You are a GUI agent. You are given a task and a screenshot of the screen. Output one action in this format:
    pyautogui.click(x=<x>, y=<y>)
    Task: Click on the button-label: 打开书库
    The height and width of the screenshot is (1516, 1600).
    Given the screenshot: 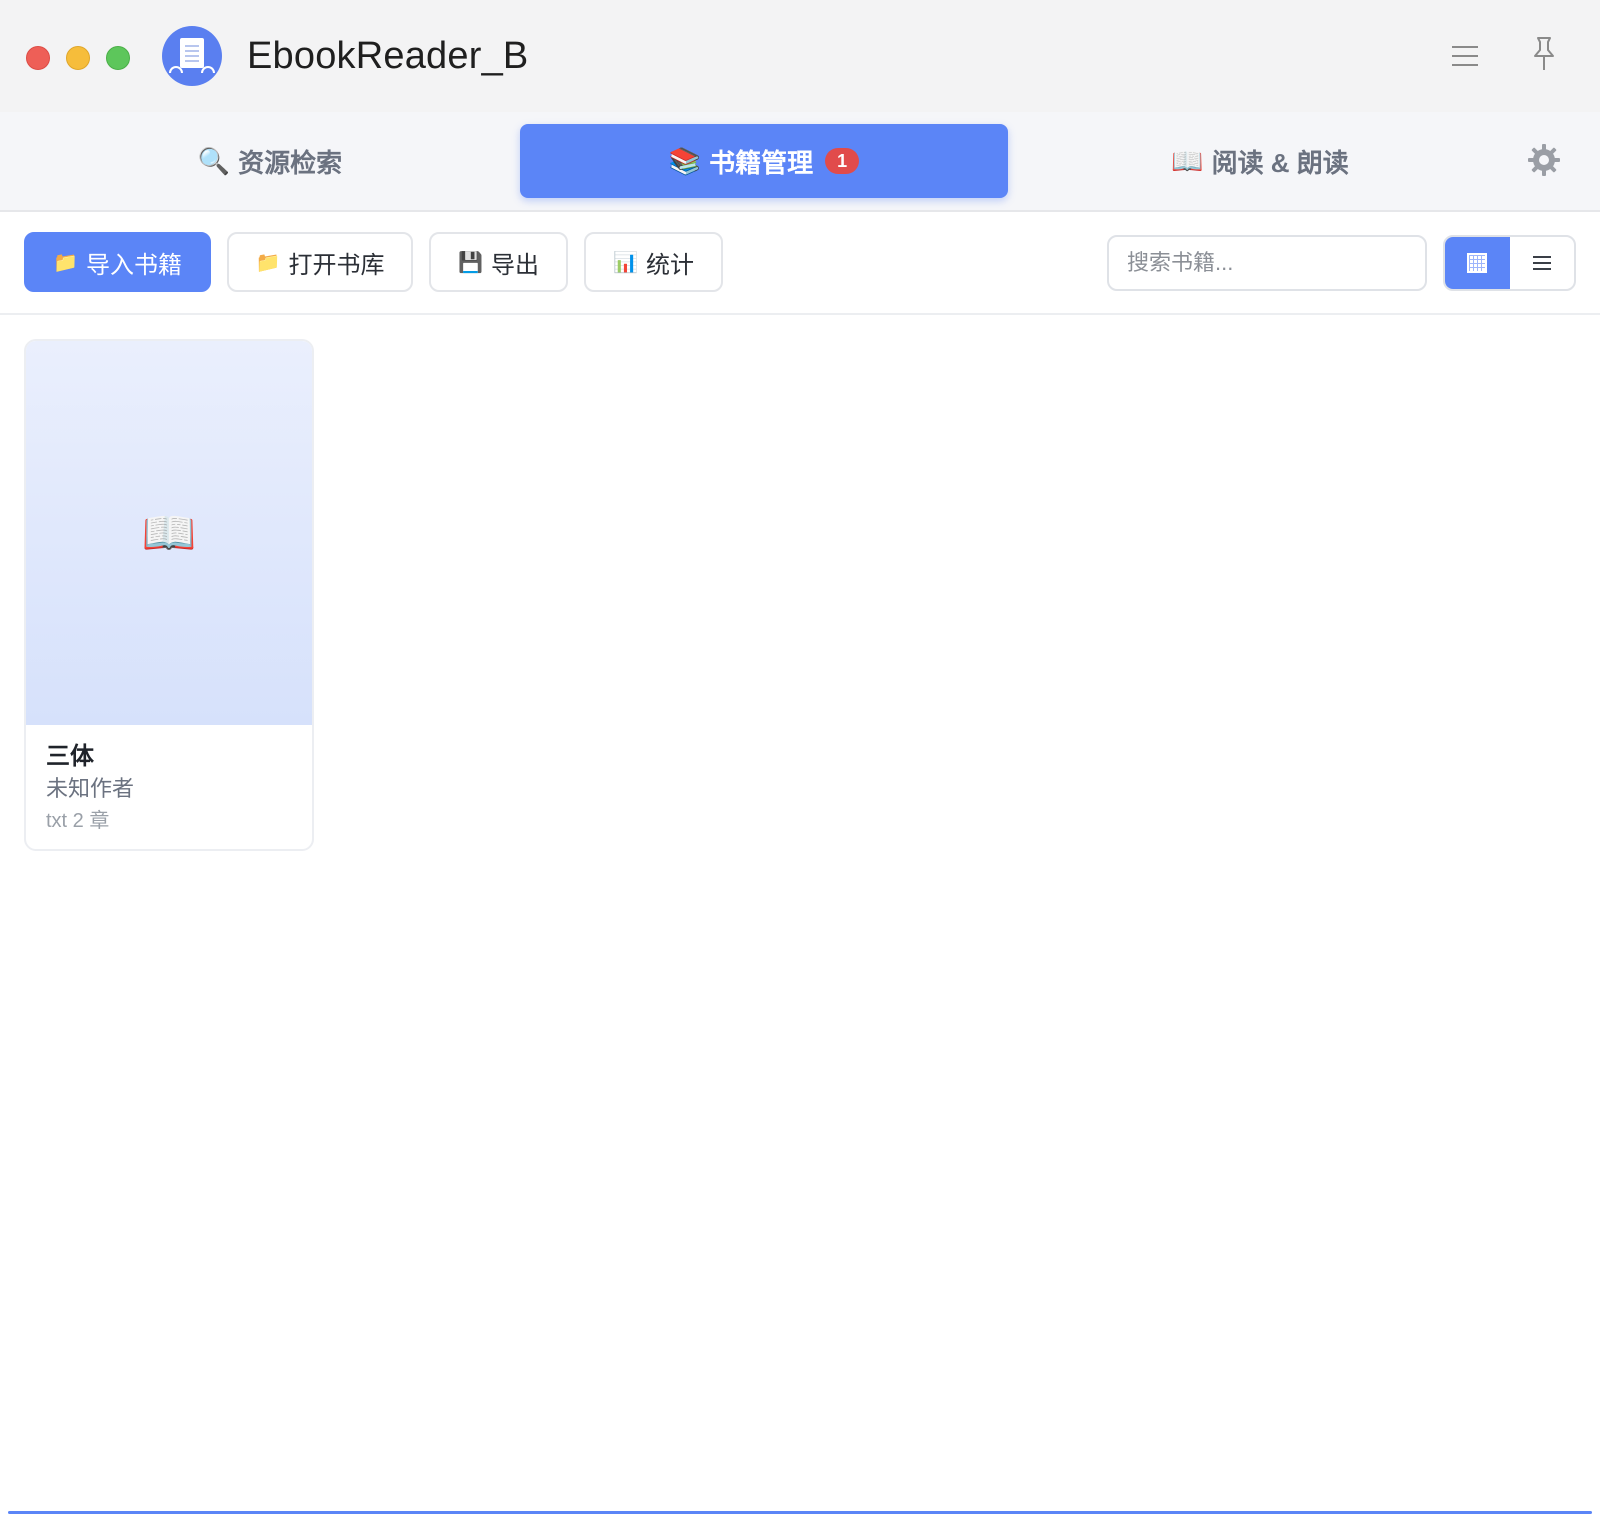 What is the action you would take?
    pyautogui.click(x=336, y=265)
    